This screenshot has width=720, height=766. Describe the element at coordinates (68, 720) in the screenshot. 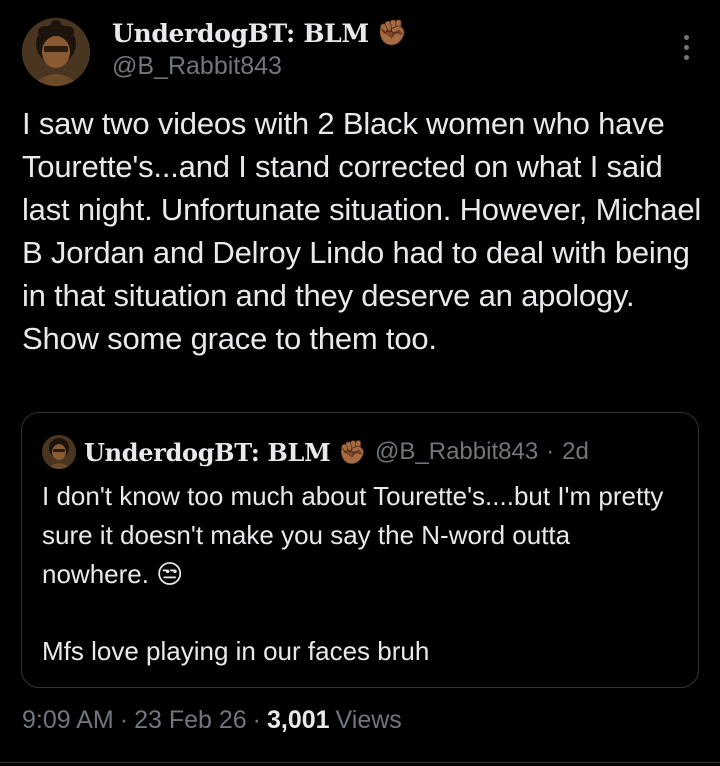

I see `tweet-time: 9:09 AM` at that location.